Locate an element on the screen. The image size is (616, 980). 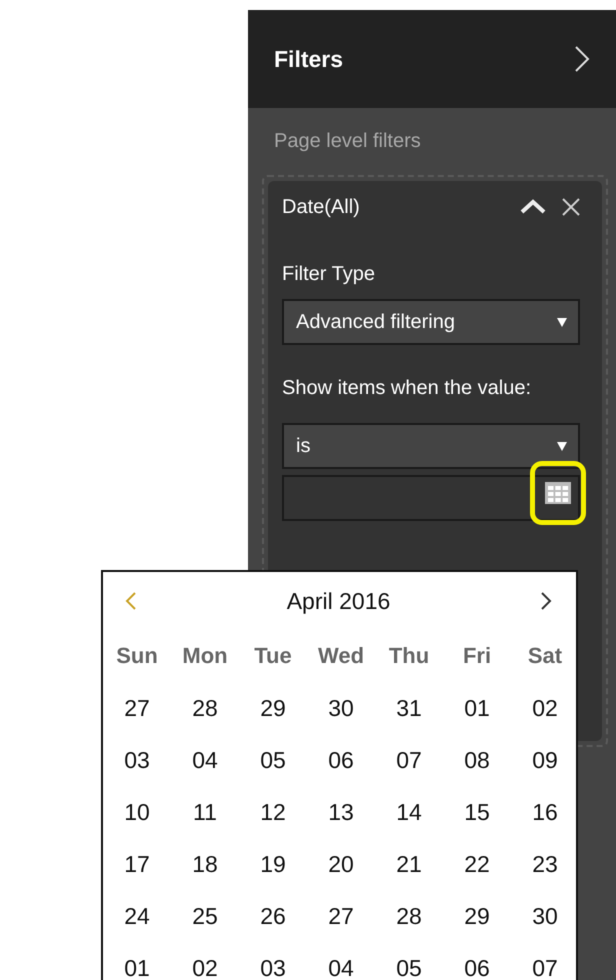
calendar-button is located at coordinates (558, 493).